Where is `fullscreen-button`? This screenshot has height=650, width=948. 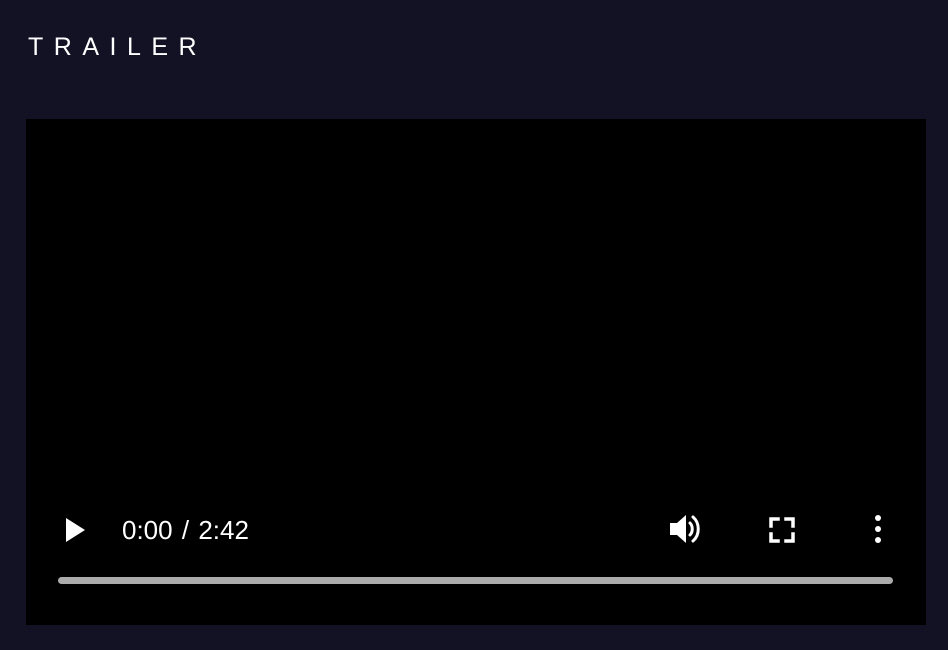
fullscreen-button is located at coordinates (782, 530).